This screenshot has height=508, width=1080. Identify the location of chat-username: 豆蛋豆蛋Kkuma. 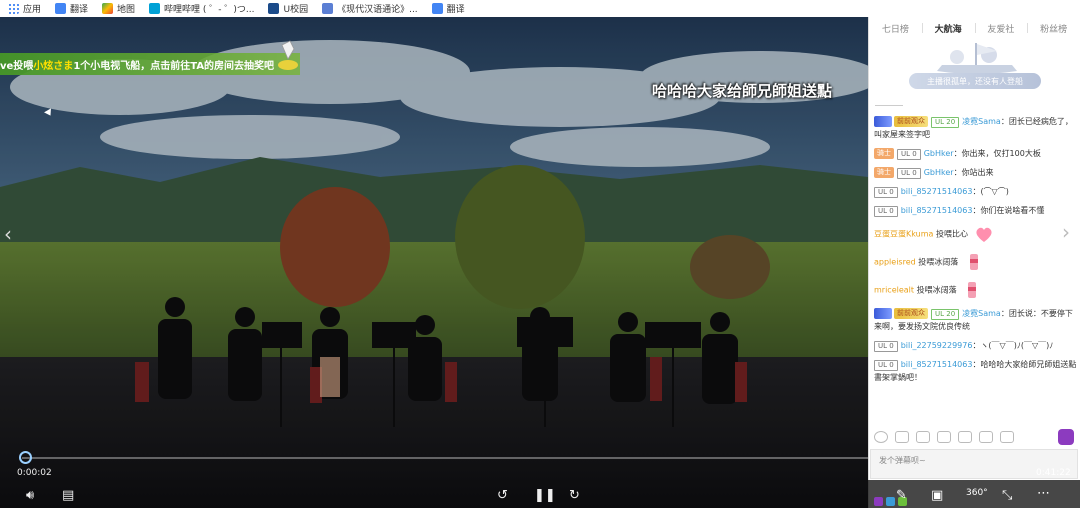
(903, 234).